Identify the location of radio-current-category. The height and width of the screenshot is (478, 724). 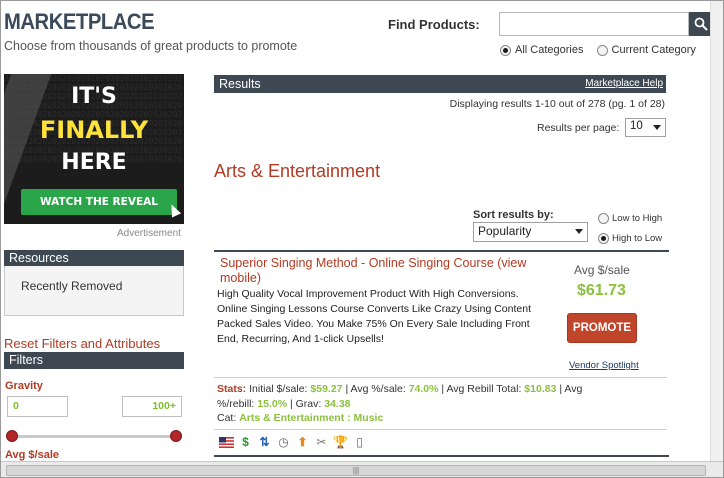
(602, 50).